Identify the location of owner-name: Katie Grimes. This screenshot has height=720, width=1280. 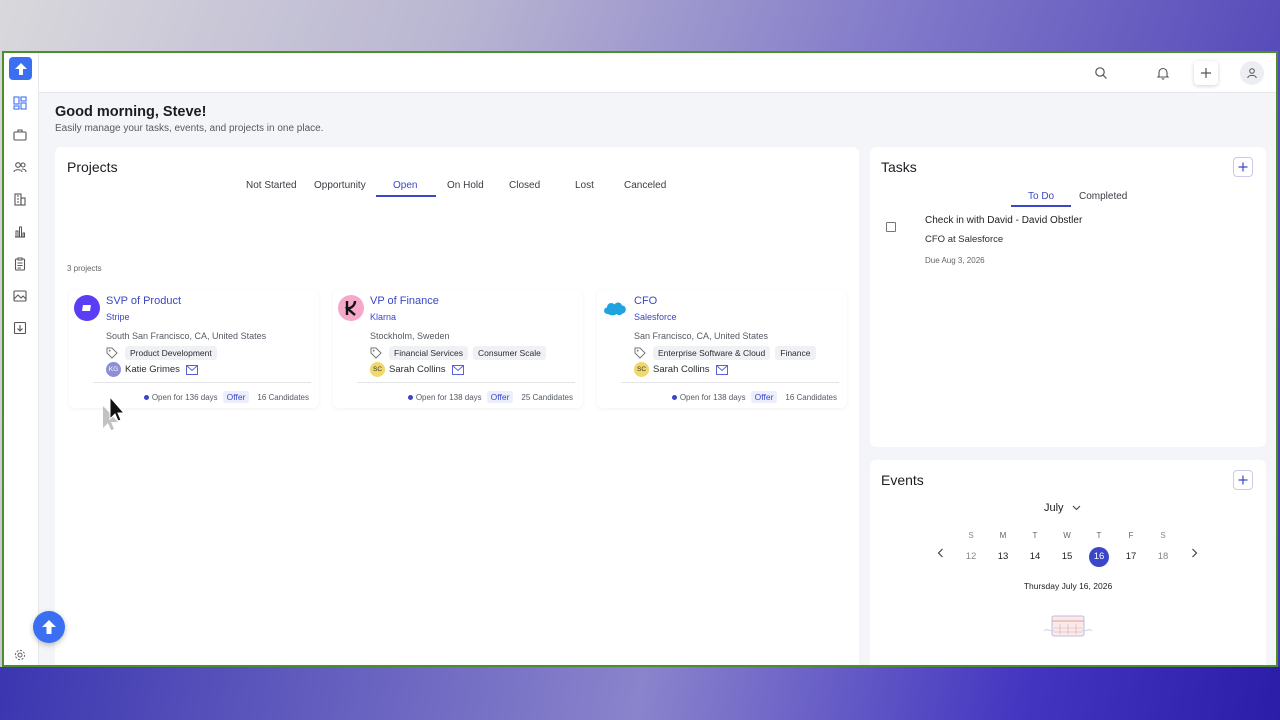
(152, 369).